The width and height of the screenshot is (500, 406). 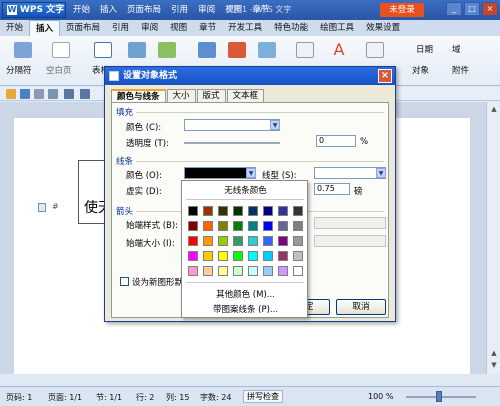 What do you see at coordinates (263, 396) in the screenshot?
I see `spellcheck-button: 拼写检查` at bounding box center [263, 396].